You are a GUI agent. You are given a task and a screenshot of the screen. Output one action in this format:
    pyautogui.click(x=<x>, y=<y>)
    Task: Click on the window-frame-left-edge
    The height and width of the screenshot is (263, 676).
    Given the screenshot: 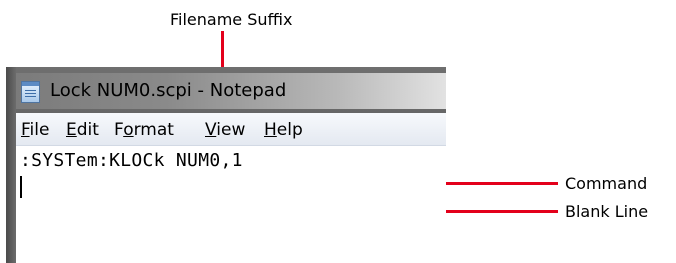 What is the action you would take?
    pyautogui.click(x=11, y=165)
    